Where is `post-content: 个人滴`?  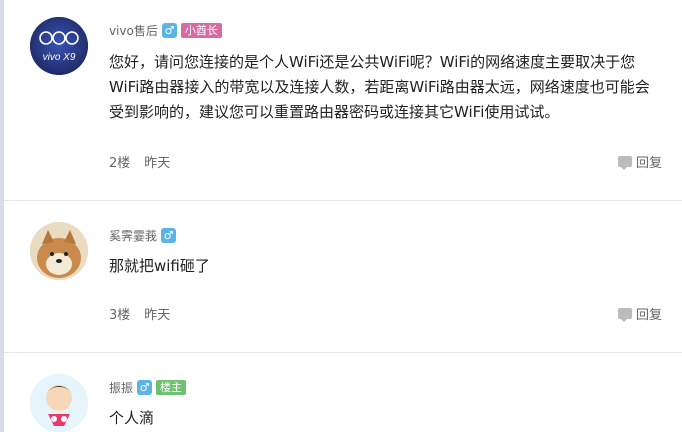 post-content: 个人滴 is located at coordinates (132, 418).